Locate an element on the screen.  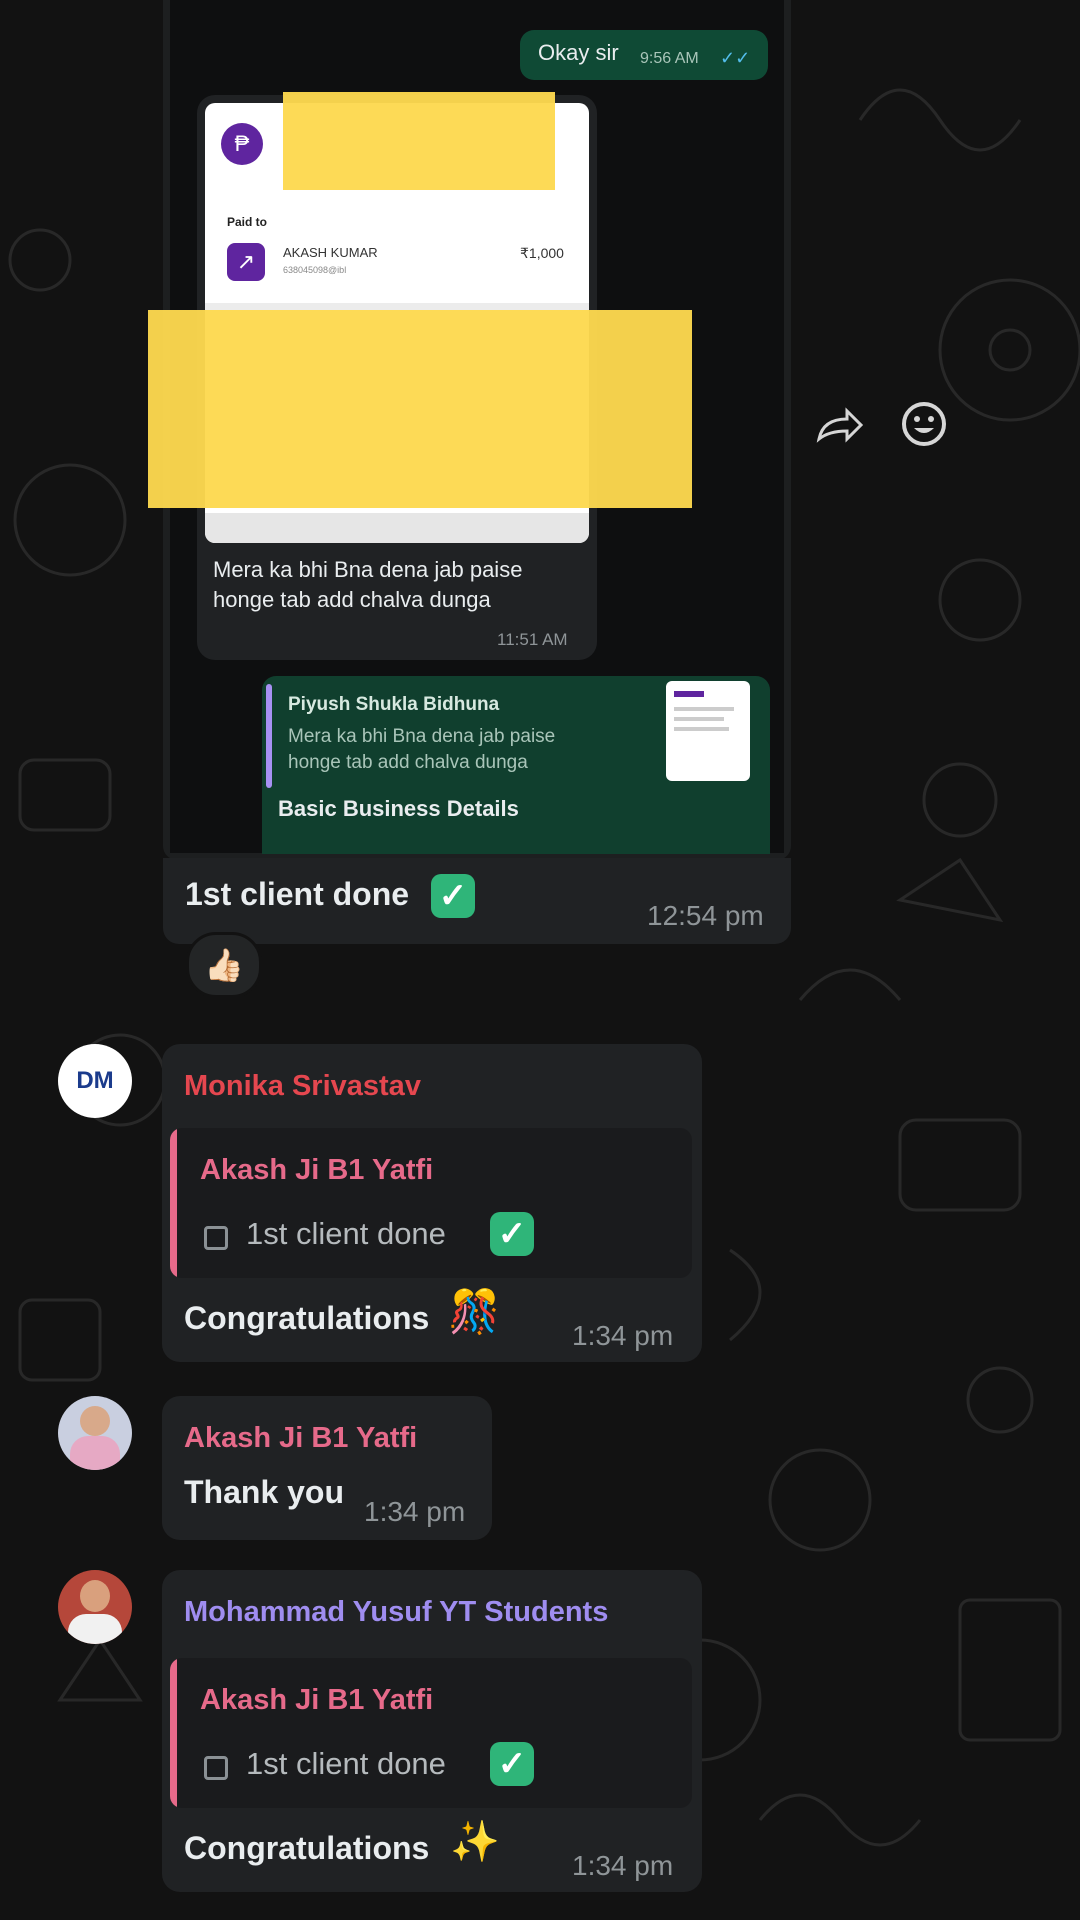
phonepe-logo: ₱ is located at coordinates (242, 144).